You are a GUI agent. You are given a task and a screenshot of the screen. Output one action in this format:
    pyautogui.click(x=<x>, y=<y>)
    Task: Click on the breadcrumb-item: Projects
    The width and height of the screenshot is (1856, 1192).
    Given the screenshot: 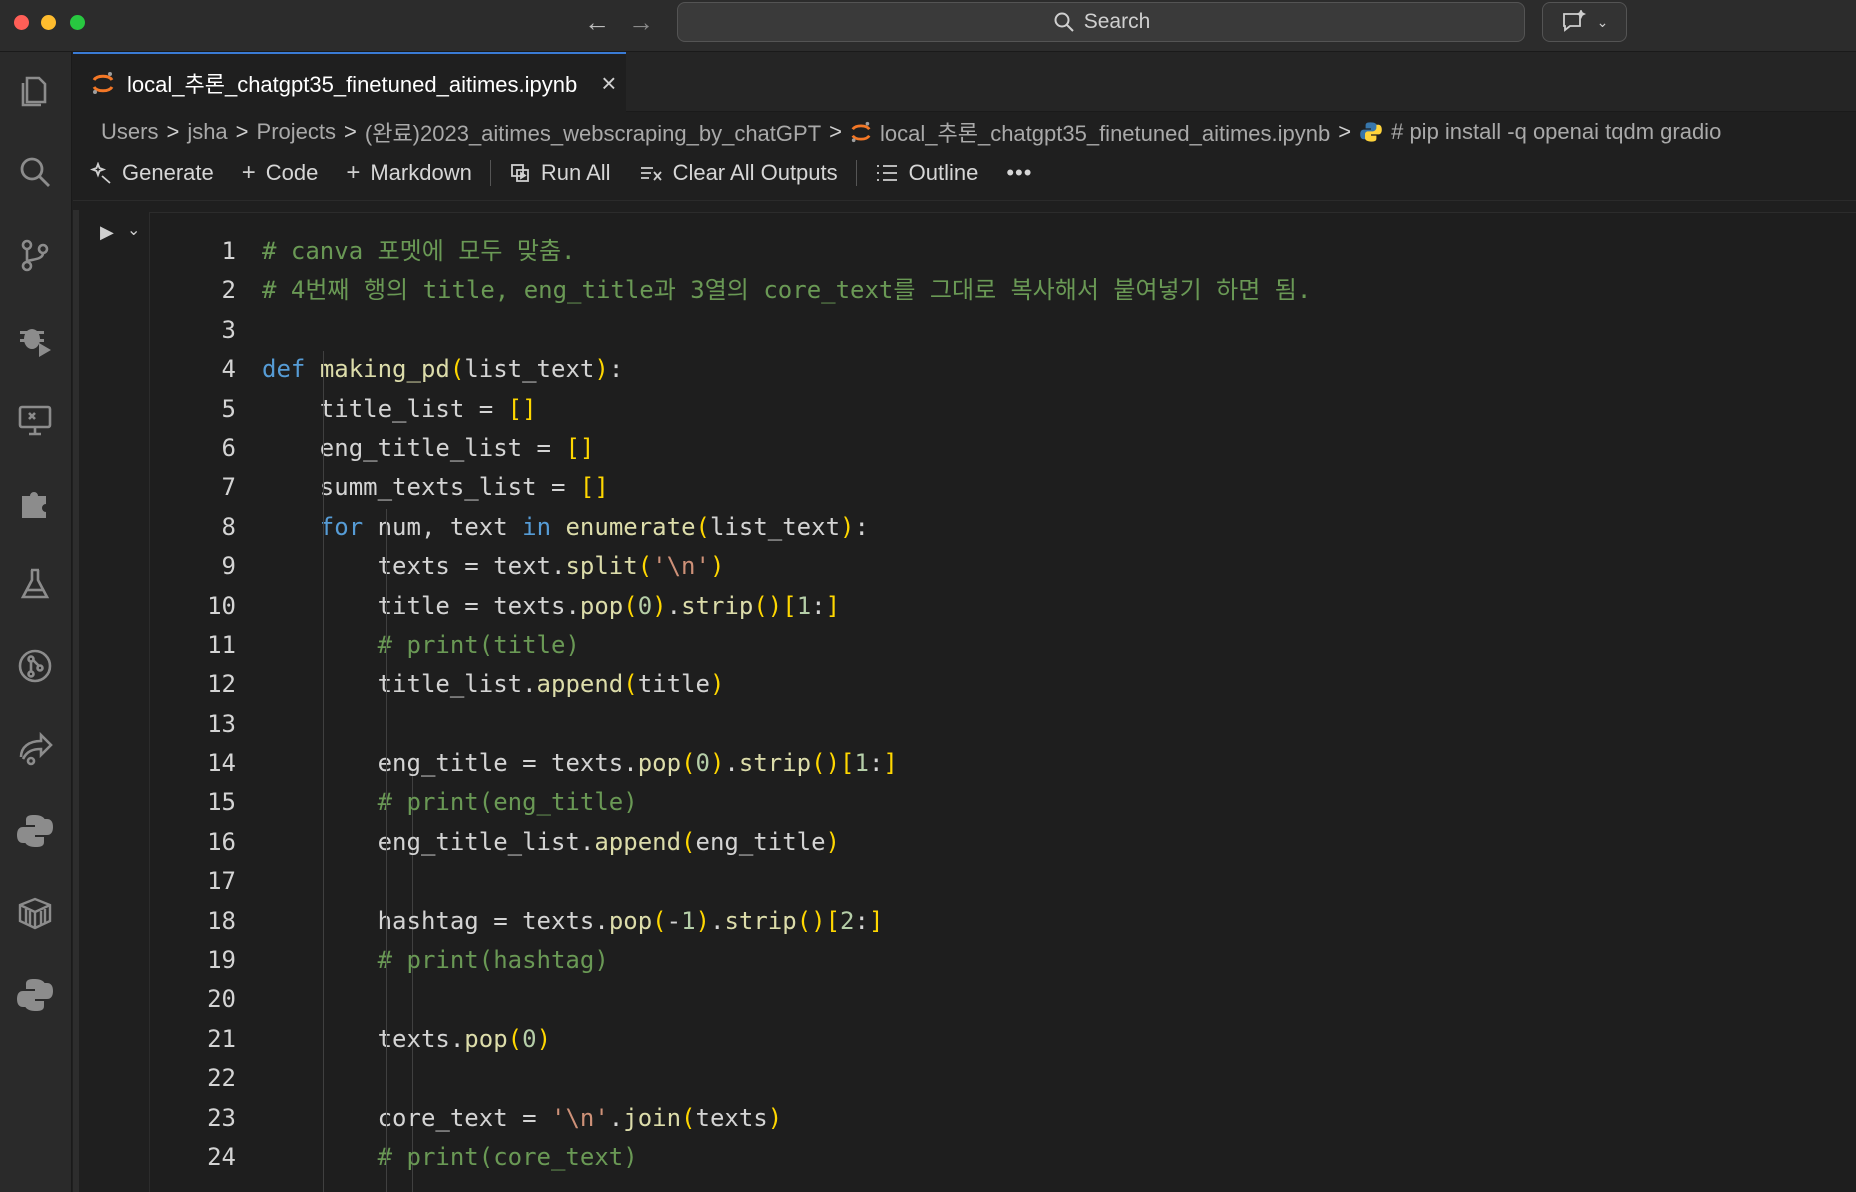 What is the action you would take?
    pyautogui.click(x=296, y=132)
    